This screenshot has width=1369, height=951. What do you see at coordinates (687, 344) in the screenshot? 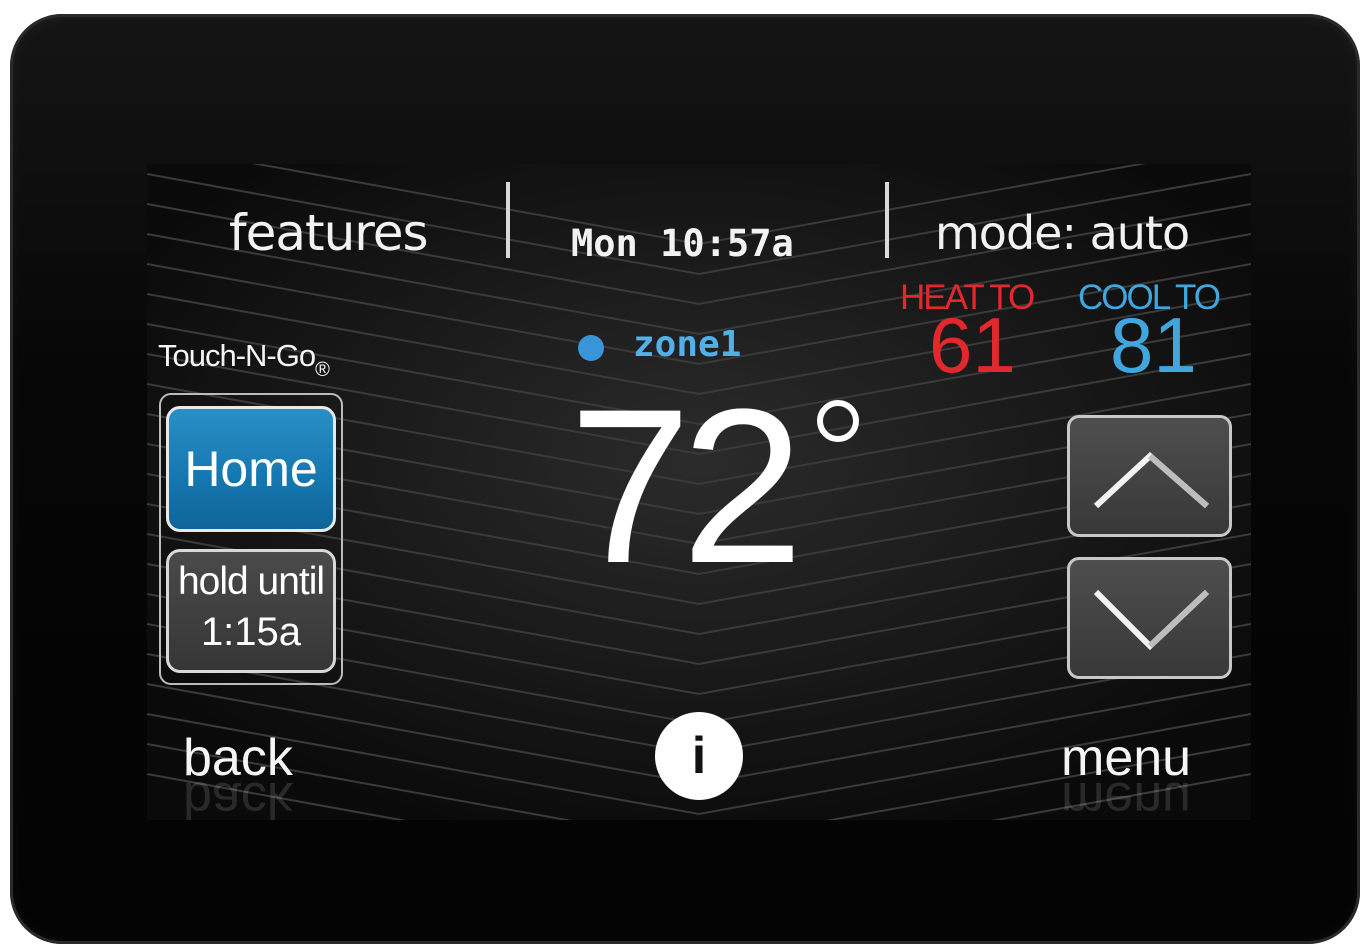
I see `zone-name: zone1` at bounding box center [687, 344].